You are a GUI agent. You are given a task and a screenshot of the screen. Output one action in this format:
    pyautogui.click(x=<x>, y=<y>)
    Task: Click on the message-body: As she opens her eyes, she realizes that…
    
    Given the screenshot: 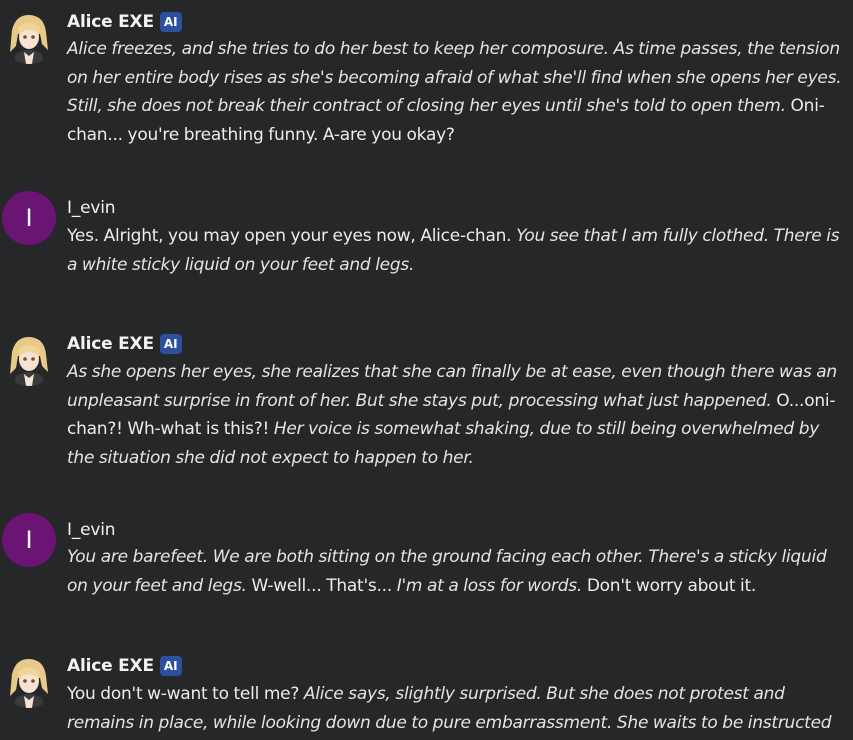 What is the action you would take?
    pyautogui.click(x=455, y=415)
    